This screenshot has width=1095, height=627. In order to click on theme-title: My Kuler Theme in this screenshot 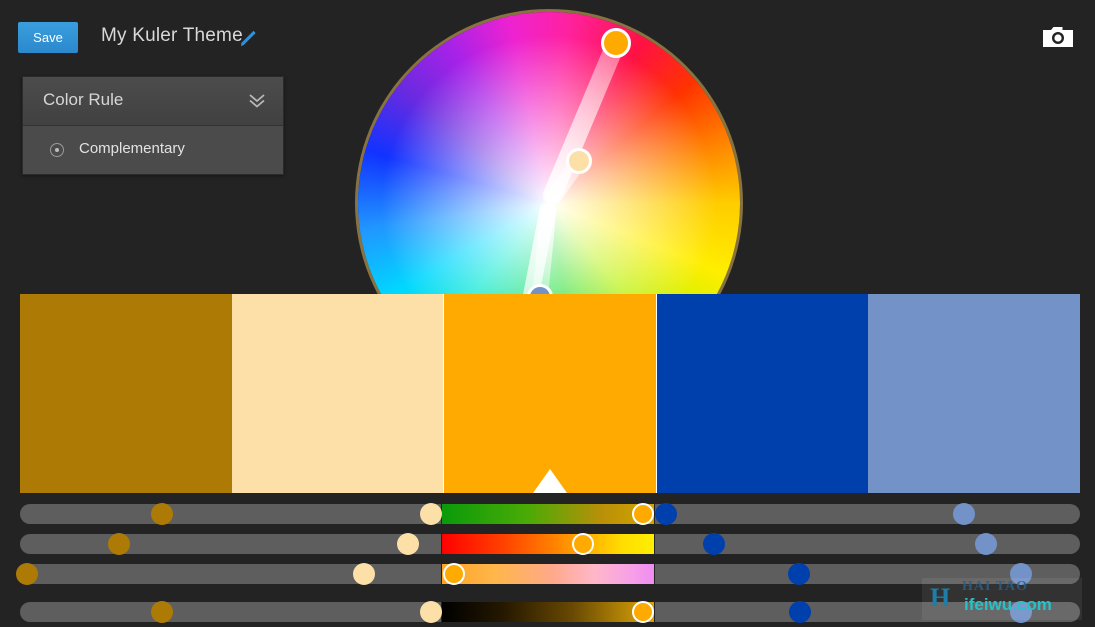, I will do `click(172, 35)`.